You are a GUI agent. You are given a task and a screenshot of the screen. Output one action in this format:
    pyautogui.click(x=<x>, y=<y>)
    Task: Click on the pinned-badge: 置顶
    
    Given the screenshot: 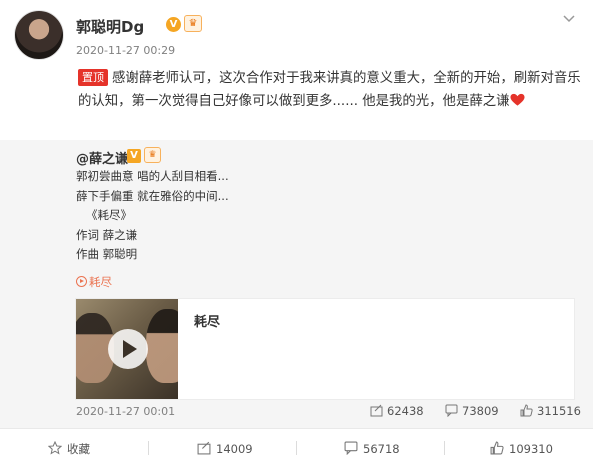 What is the action you would take?
    pyautogui.click(x=93, y=77)
    